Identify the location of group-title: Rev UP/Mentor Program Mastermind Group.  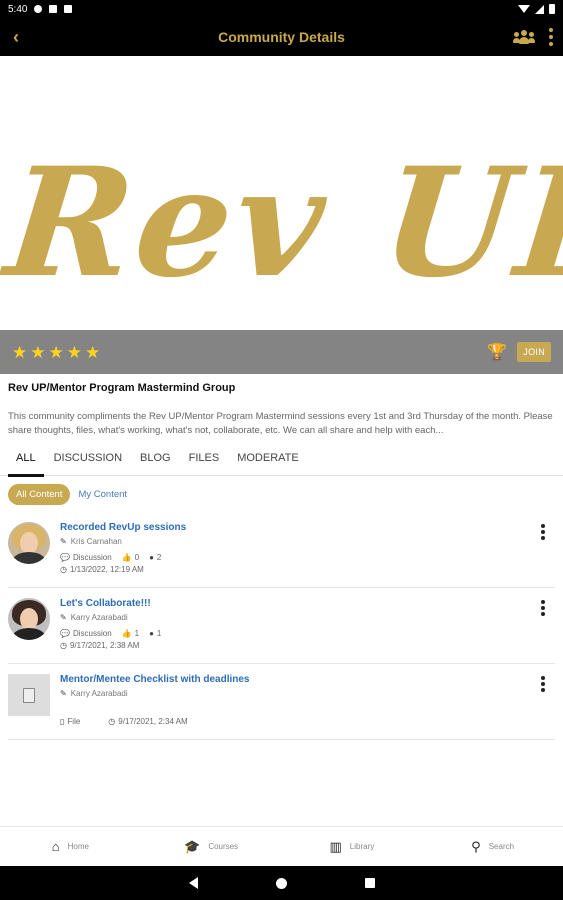
(122, 388).